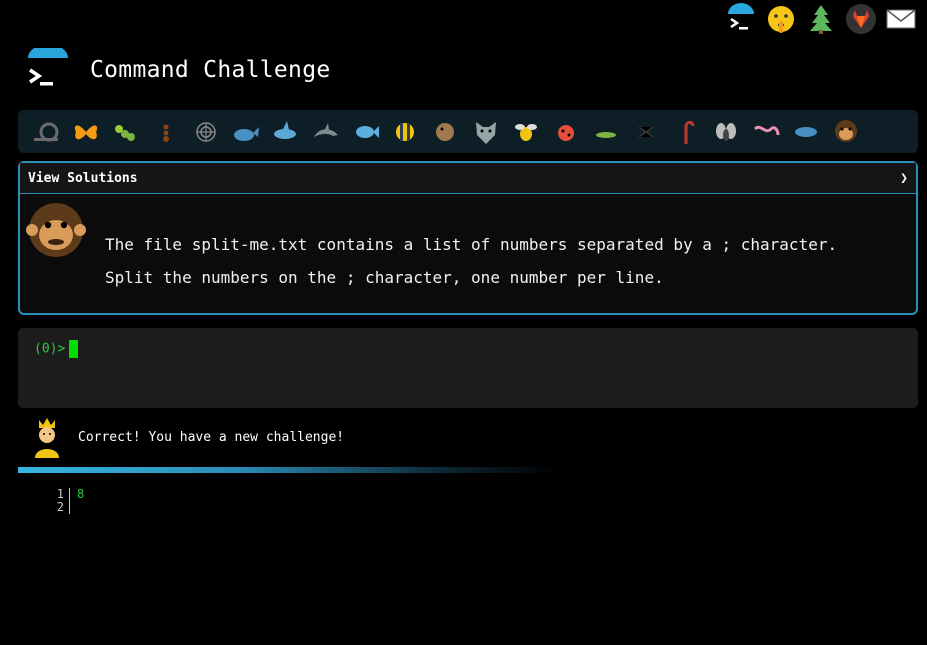 The height and width of the screenshot is (645, 927). Describe the element at coordinates (566, 132) in the screenshot. I see `ladybug-icon` at that location.